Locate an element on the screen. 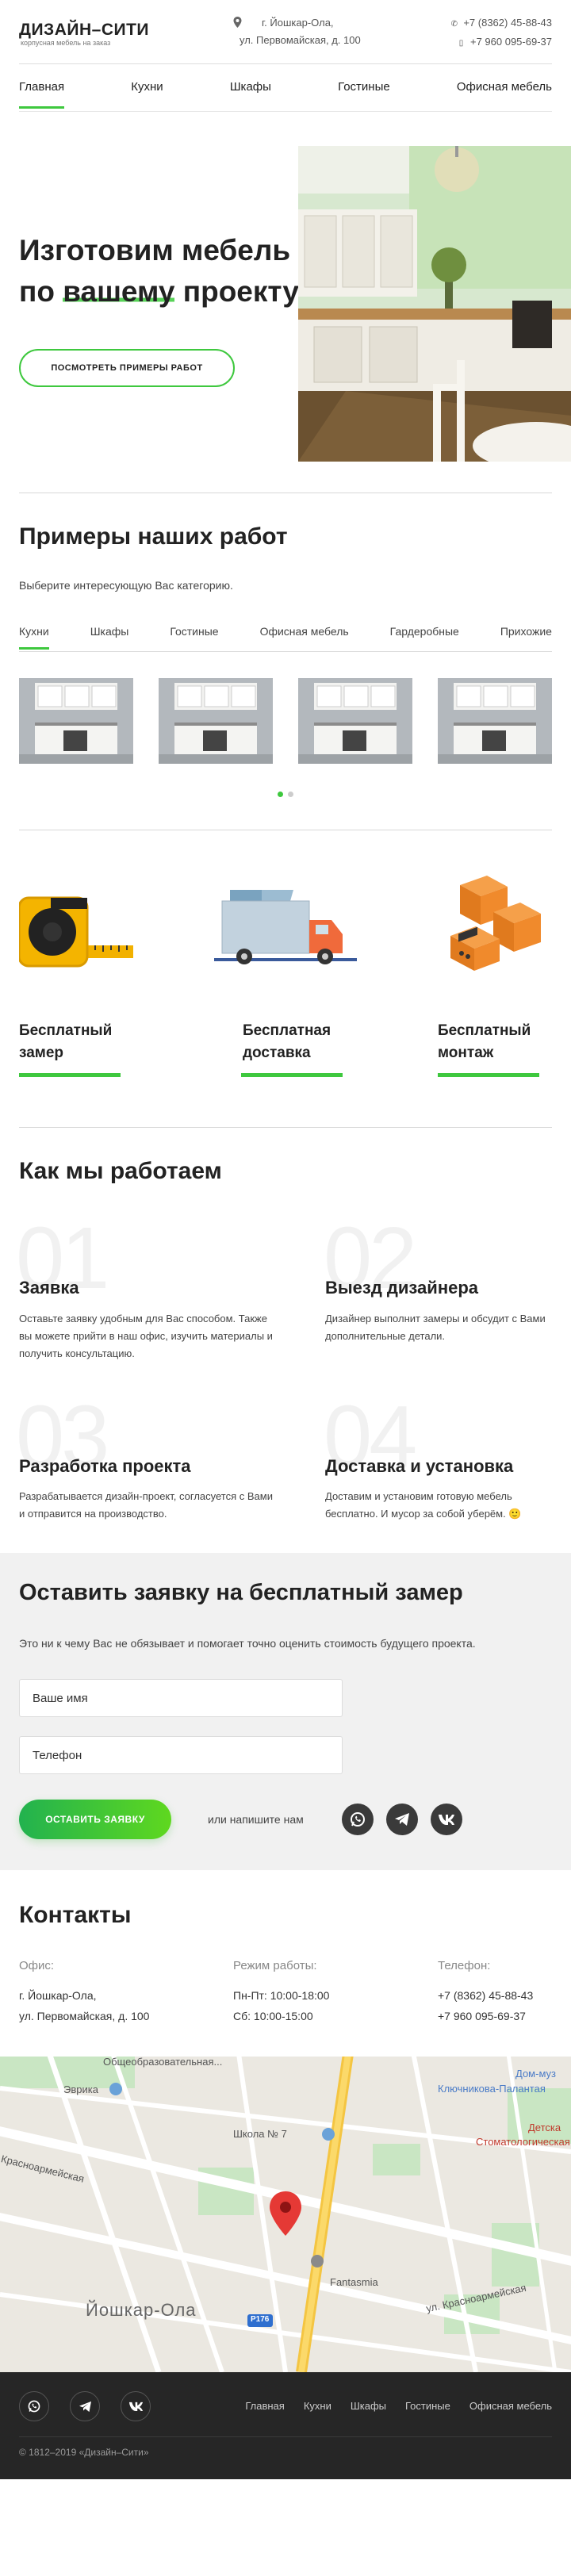 This screenshot has width=571, height=2576. contact-phones: +7 (8362) 45-88-43 +7 960 095-69-37 is located at coordinates (485, 2006).